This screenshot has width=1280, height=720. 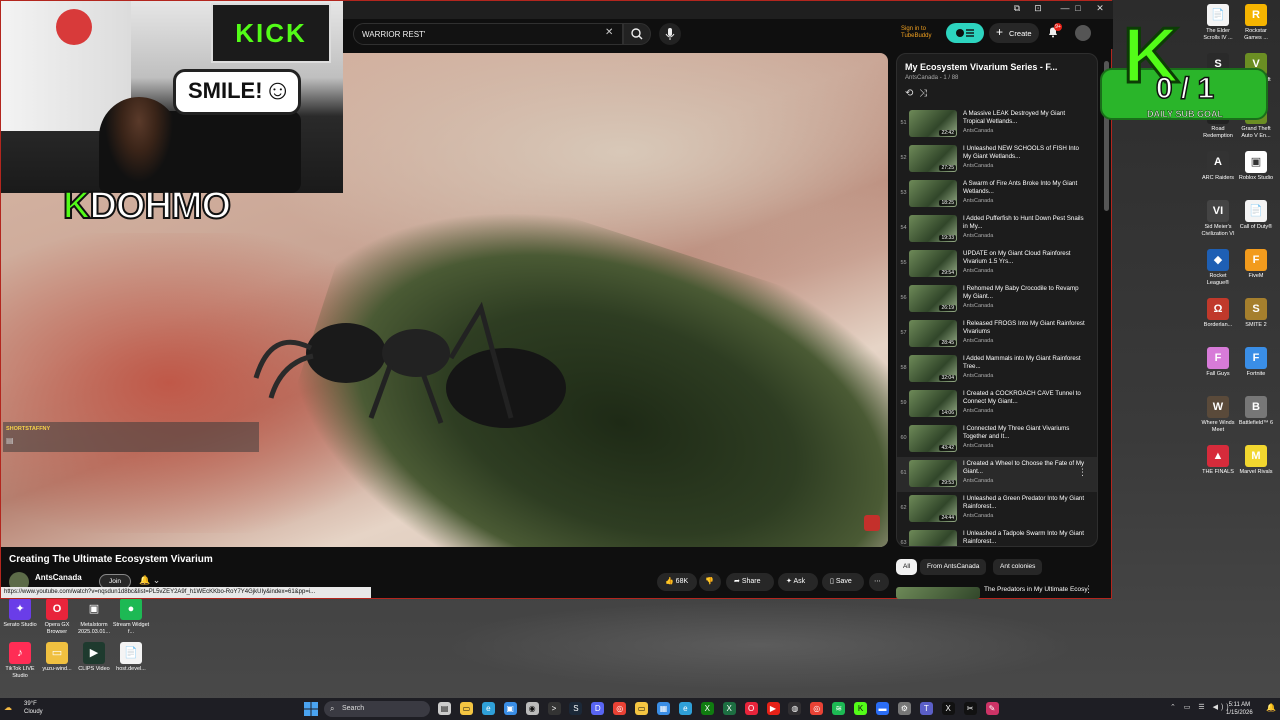 I want to click on desktop-icon: F Fortnite, so click(x=1256, y=362).